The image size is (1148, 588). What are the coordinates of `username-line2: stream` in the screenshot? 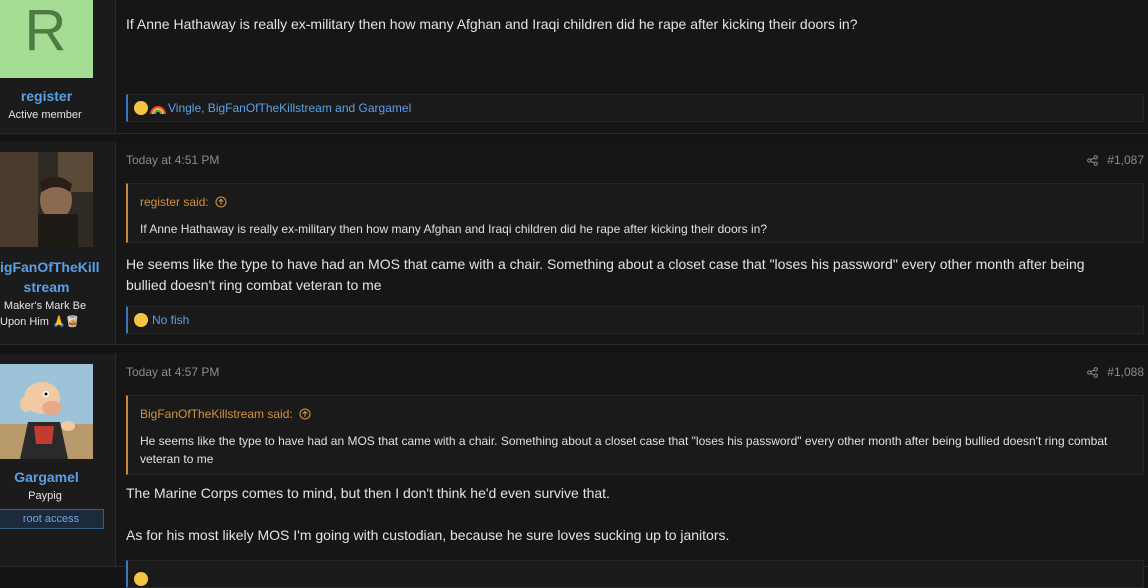 It's located at (46, 287).